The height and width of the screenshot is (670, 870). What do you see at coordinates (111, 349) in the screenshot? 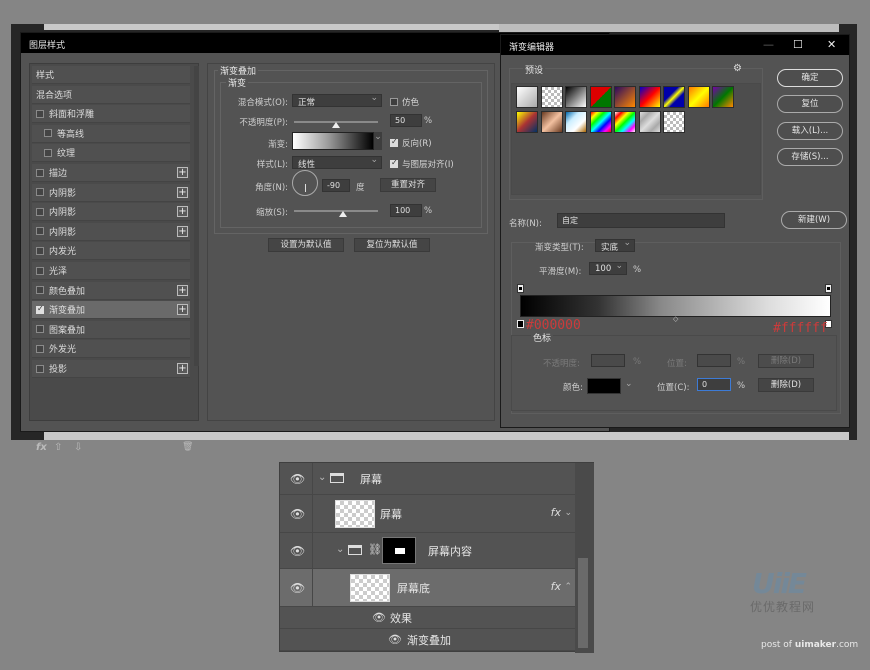
I see `style-list-item: 外发光` at bounding box center [111, 349].